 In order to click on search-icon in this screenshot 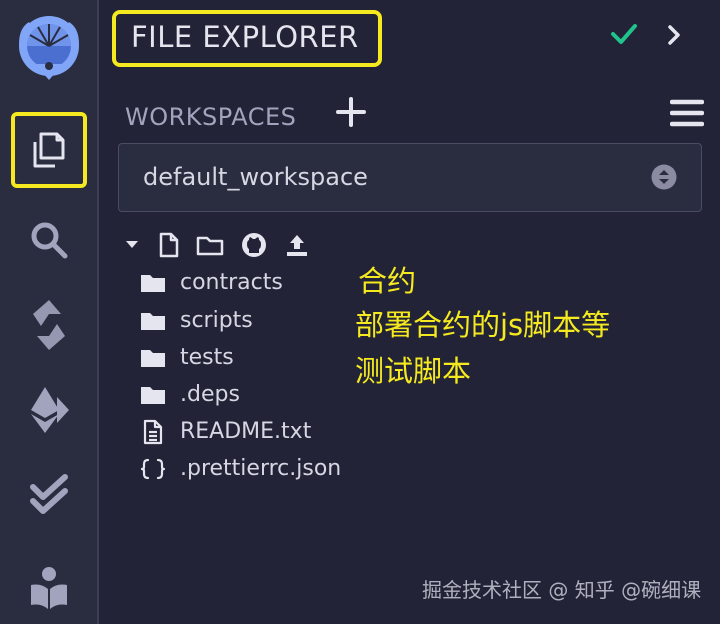, I will do `click(48, 240)`.